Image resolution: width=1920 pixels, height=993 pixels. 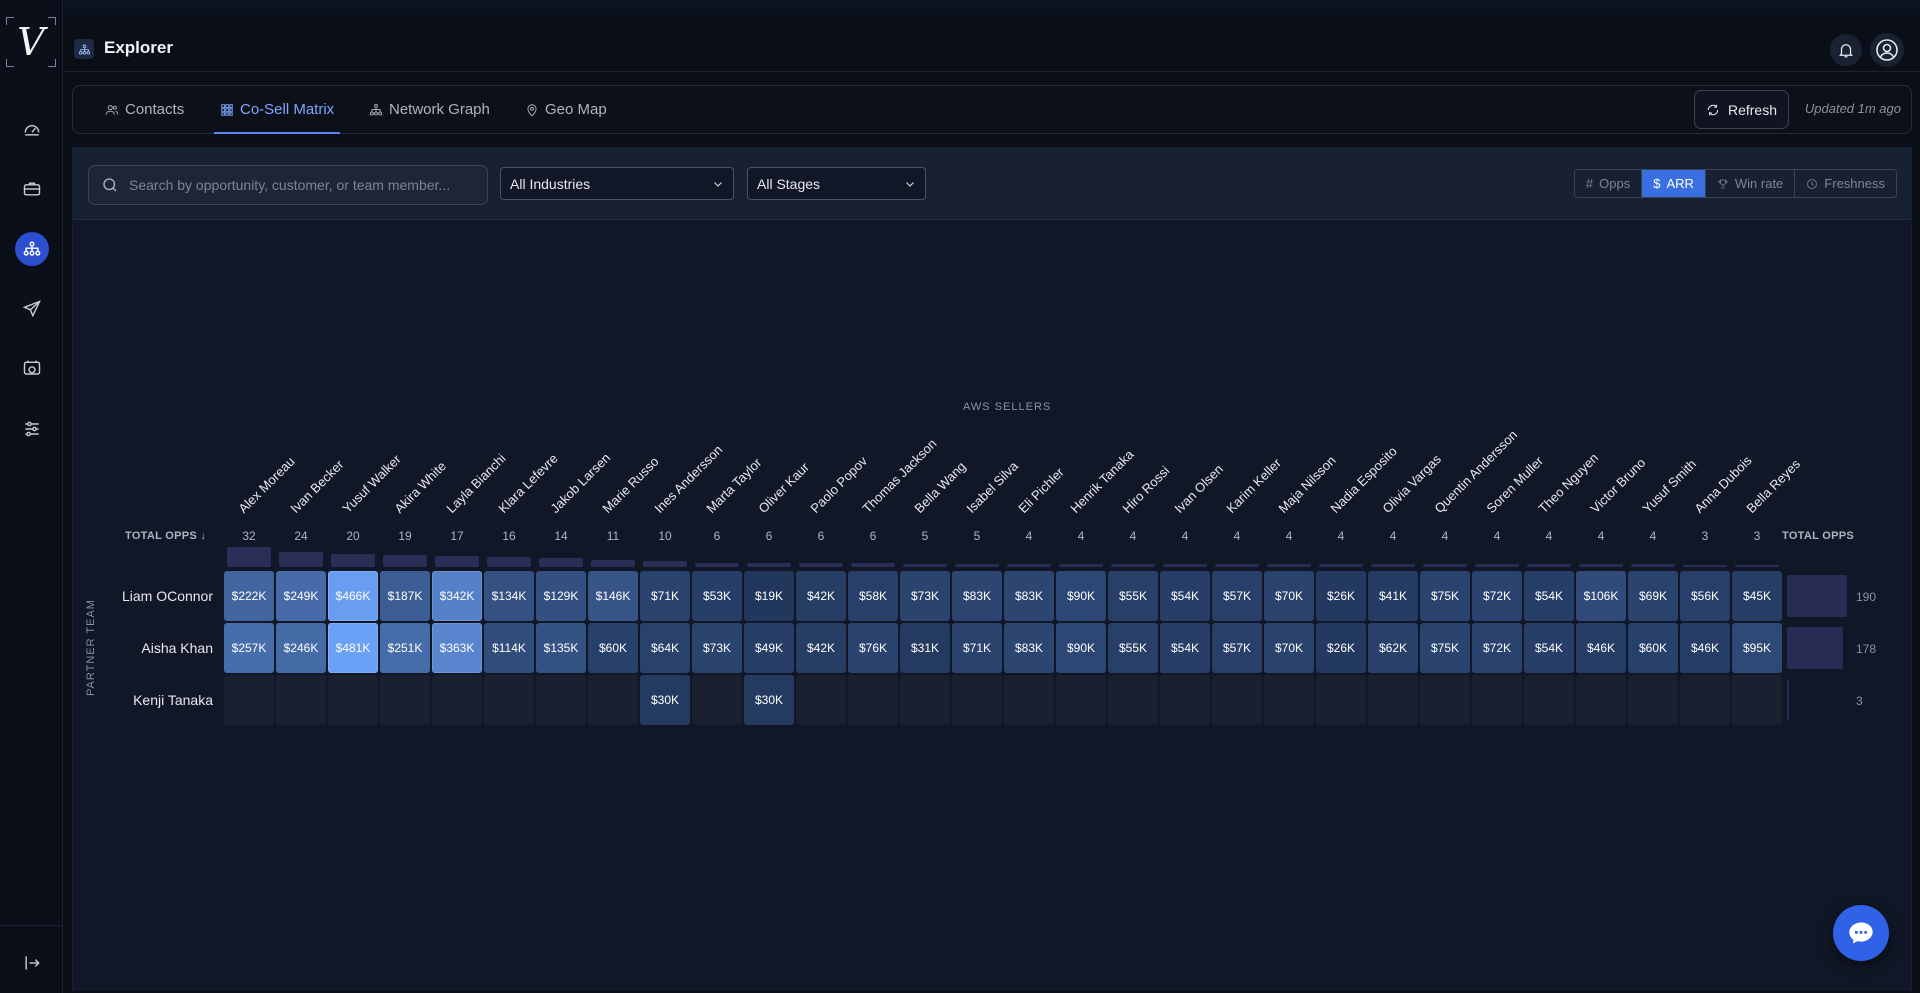 I want to click on dashboard-nav-icon, so click(x=32, y=129).